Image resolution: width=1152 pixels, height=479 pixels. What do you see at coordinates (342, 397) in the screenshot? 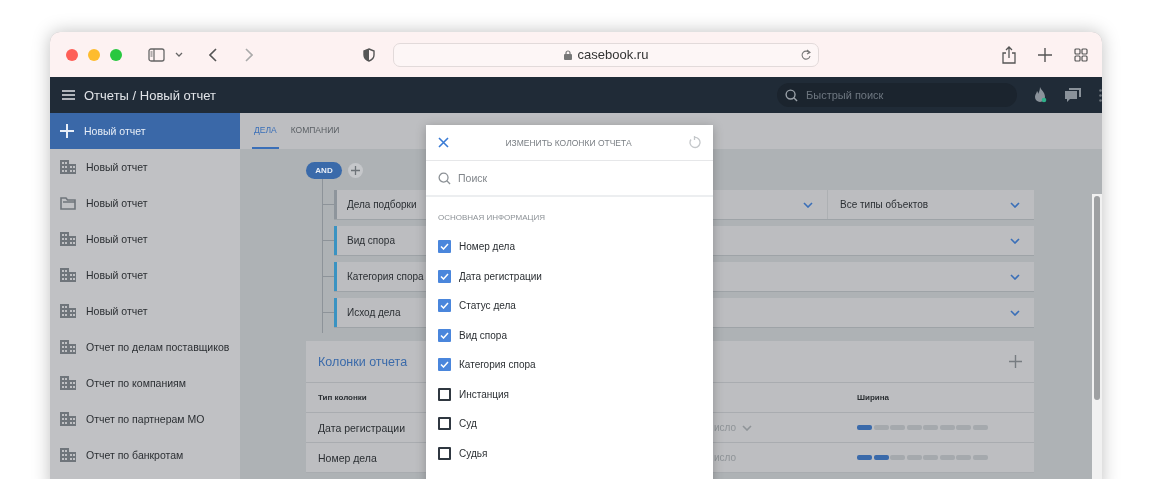
I see `column-header: Тип колонки` at bounding box center [342, 397].